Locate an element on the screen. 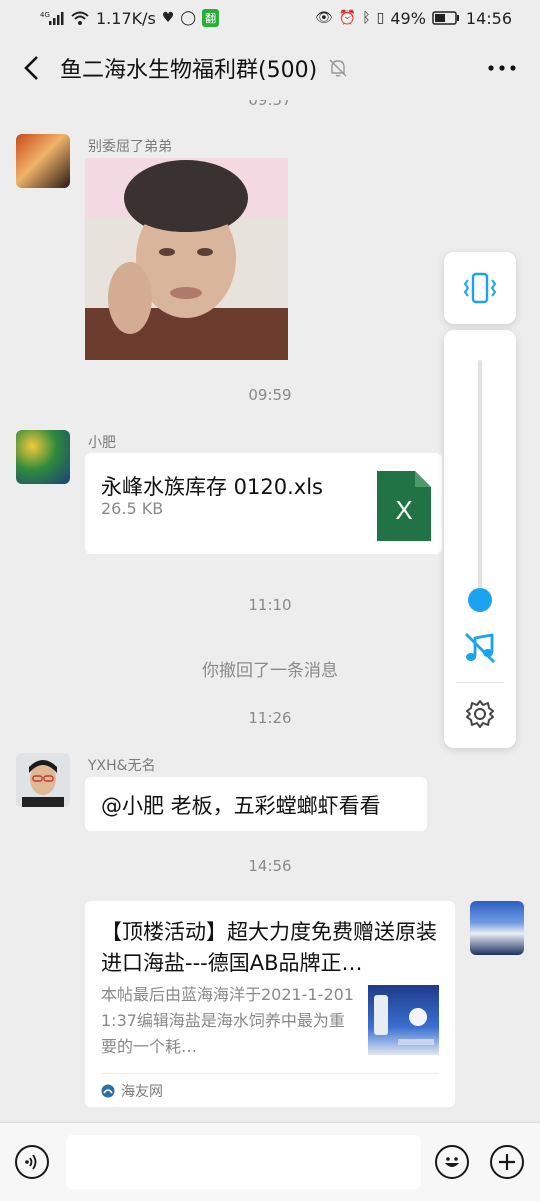  alarm-icon: ⏰ is located at coordinates (347, 18).